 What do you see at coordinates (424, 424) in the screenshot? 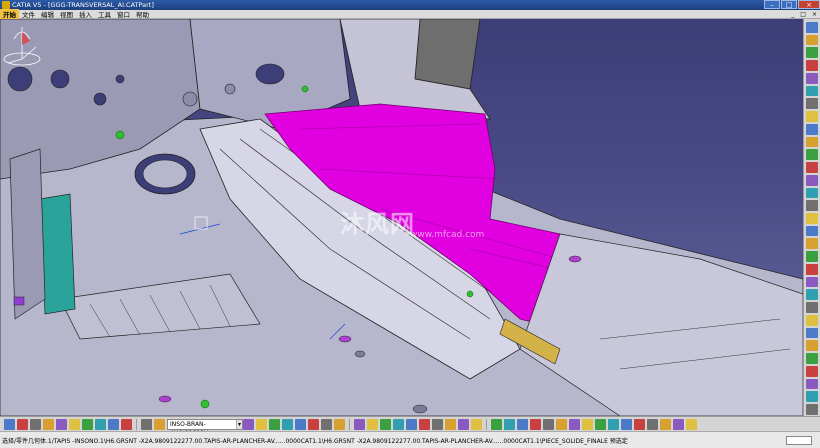
I see `law-icon` at bounding box center [424, 424].